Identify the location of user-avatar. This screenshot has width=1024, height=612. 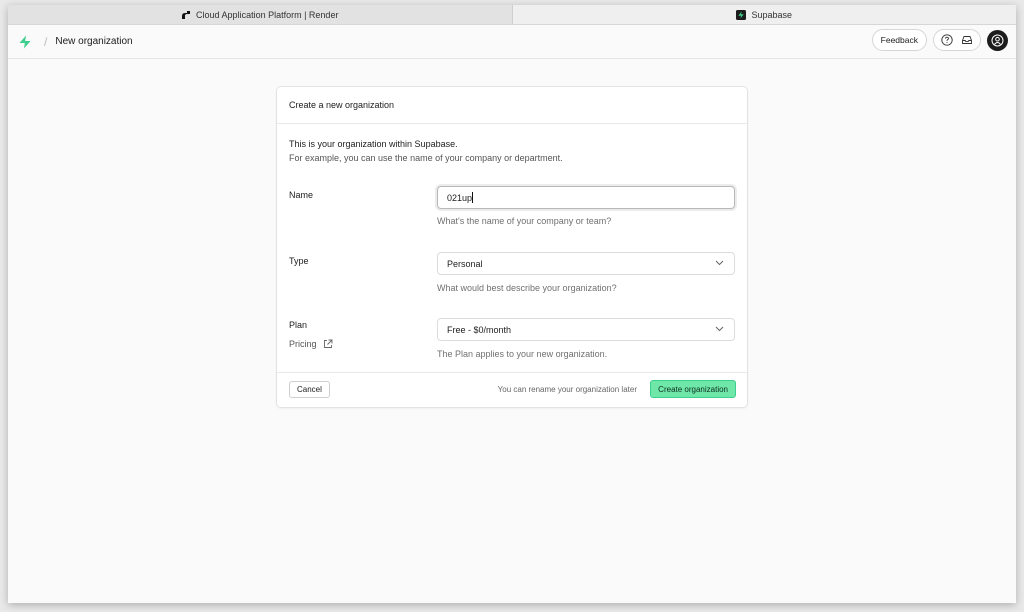
(997, 40).